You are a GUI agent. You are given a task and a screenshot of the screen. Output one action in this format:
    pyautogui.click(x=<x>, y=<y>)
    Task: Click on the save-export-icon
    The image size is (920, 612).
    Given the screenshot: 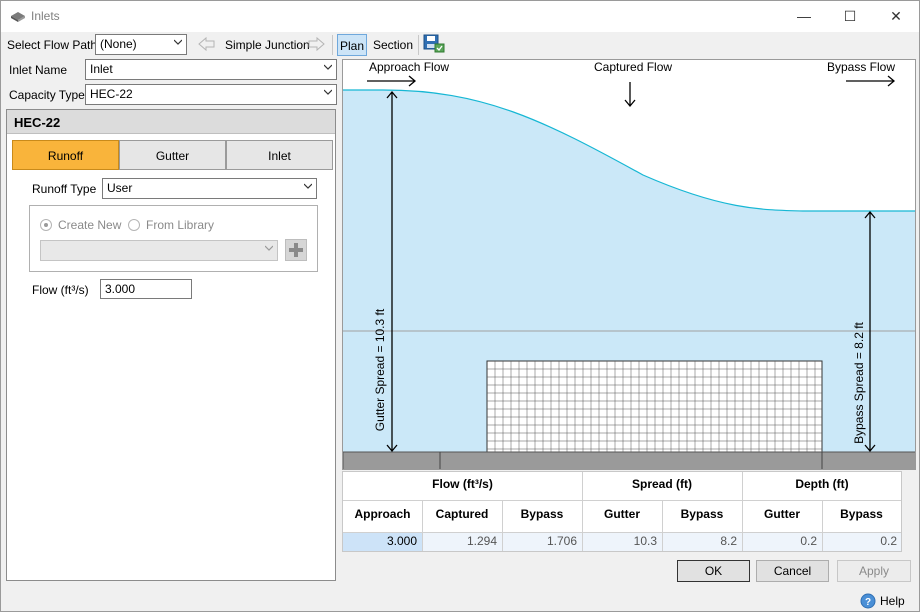 What is the action you would take?
    pyautogui.click(x=434, y=44)
    